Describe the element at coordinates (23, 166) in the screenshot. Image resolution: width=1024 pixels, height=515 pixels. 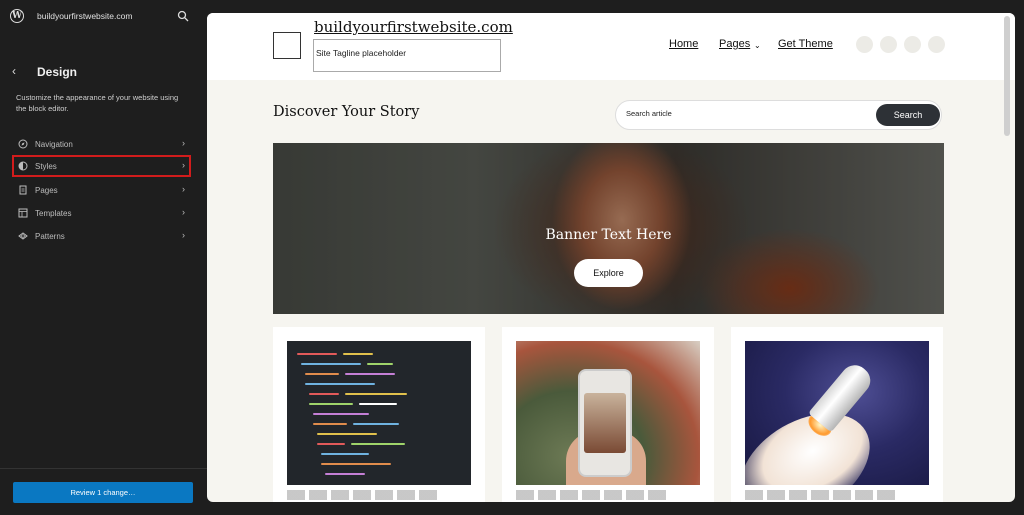
I see `half-circle-icon` at that location.